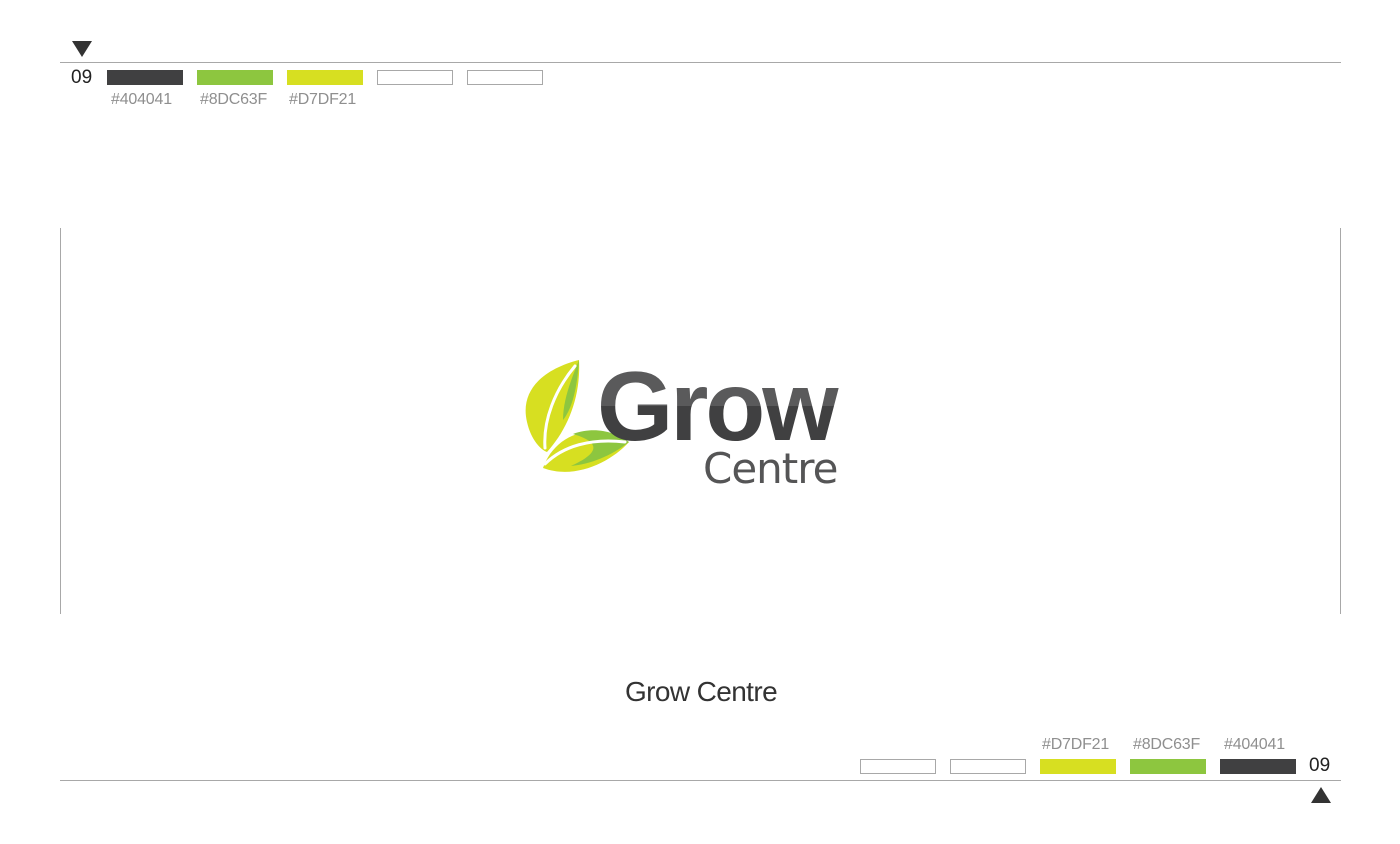 The height and width of the screenshot is (844, 1400). Describe the element at coordinates (141, 99) in the screenshot. I see `top-hex-dark: #404041` at that location.